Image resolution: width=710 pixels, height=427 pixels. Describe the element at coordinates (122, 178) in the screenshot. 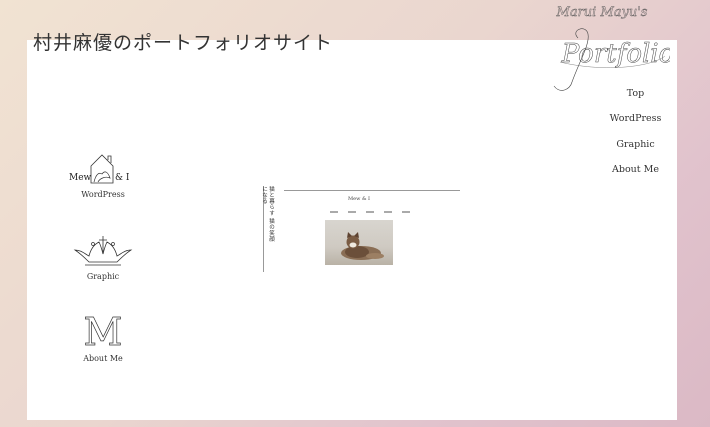

I see `logo-text-and-i: & I` at that location.